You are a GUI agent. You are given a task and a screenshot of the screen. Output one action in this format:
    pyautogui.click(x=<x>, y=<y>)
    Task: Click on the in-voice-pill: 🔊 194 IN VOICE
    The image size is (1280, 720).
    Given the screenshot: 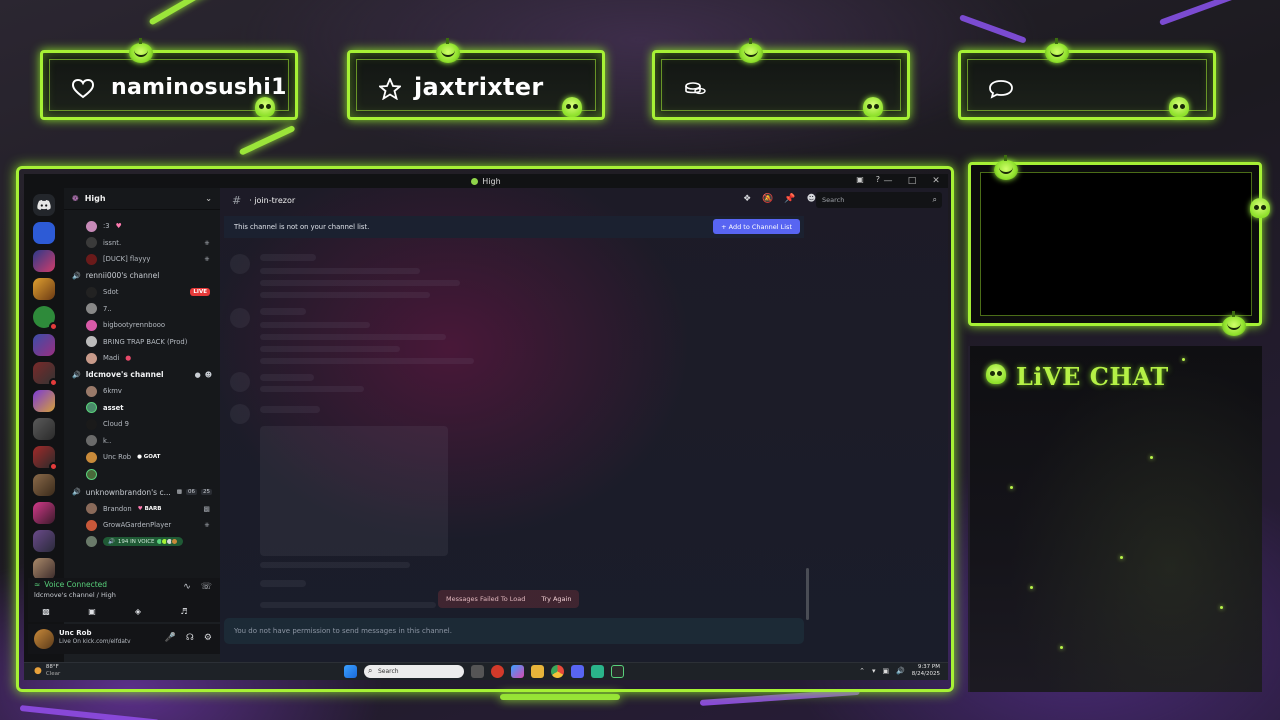 What is the action you would take?
    pyautogui.click(x=143, y=542)
    